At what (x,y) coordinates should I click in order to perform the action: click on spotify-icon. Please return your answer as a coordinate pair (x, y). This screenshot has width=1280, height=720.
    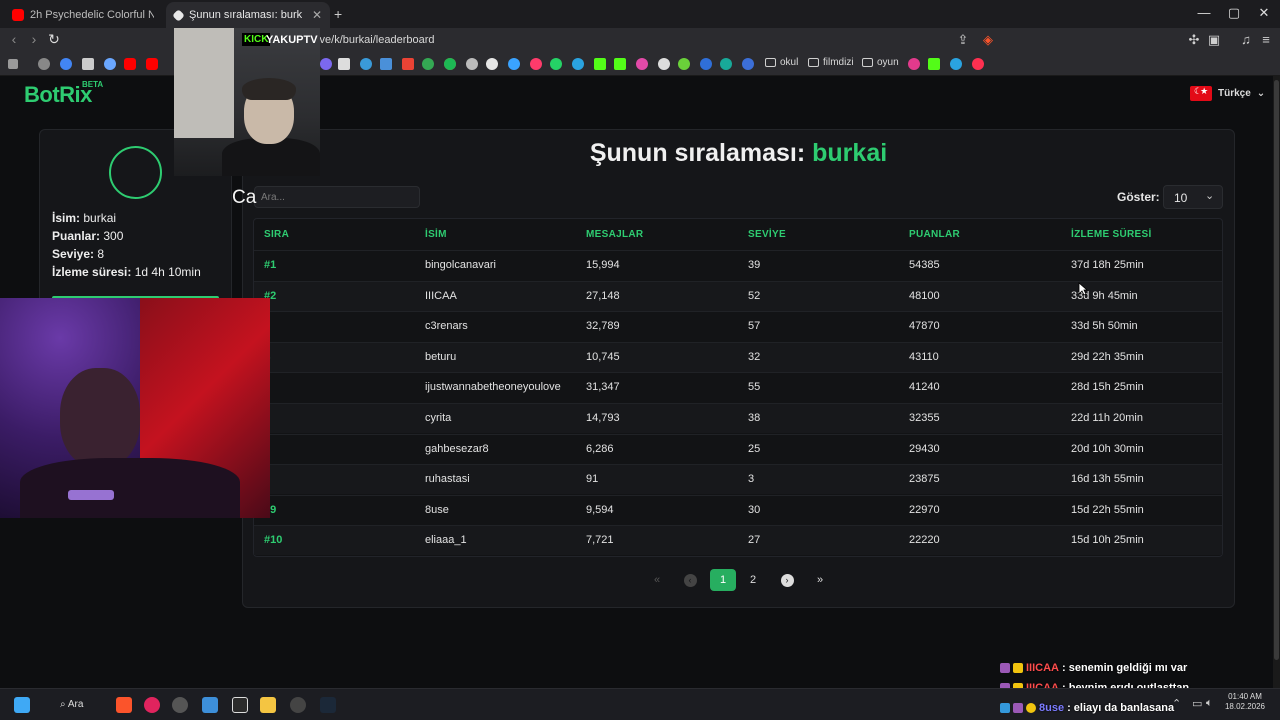
    Looking at the image, I should click on (450, 64).